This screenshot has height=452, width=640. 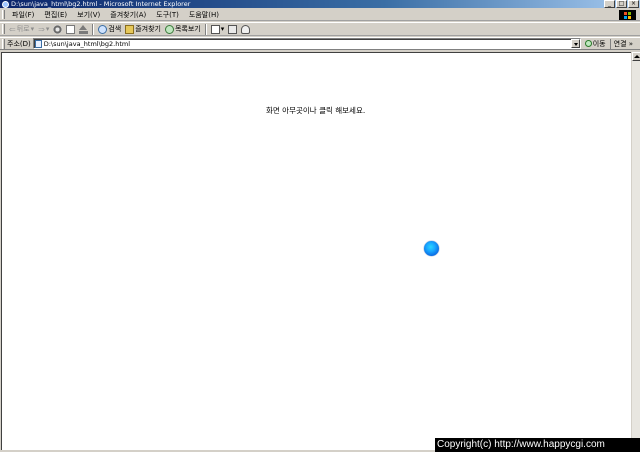 What do you see at coordinates (636, 56) in the screenshot?
I see `scroll-up-button` at bounding box center [636, 56].